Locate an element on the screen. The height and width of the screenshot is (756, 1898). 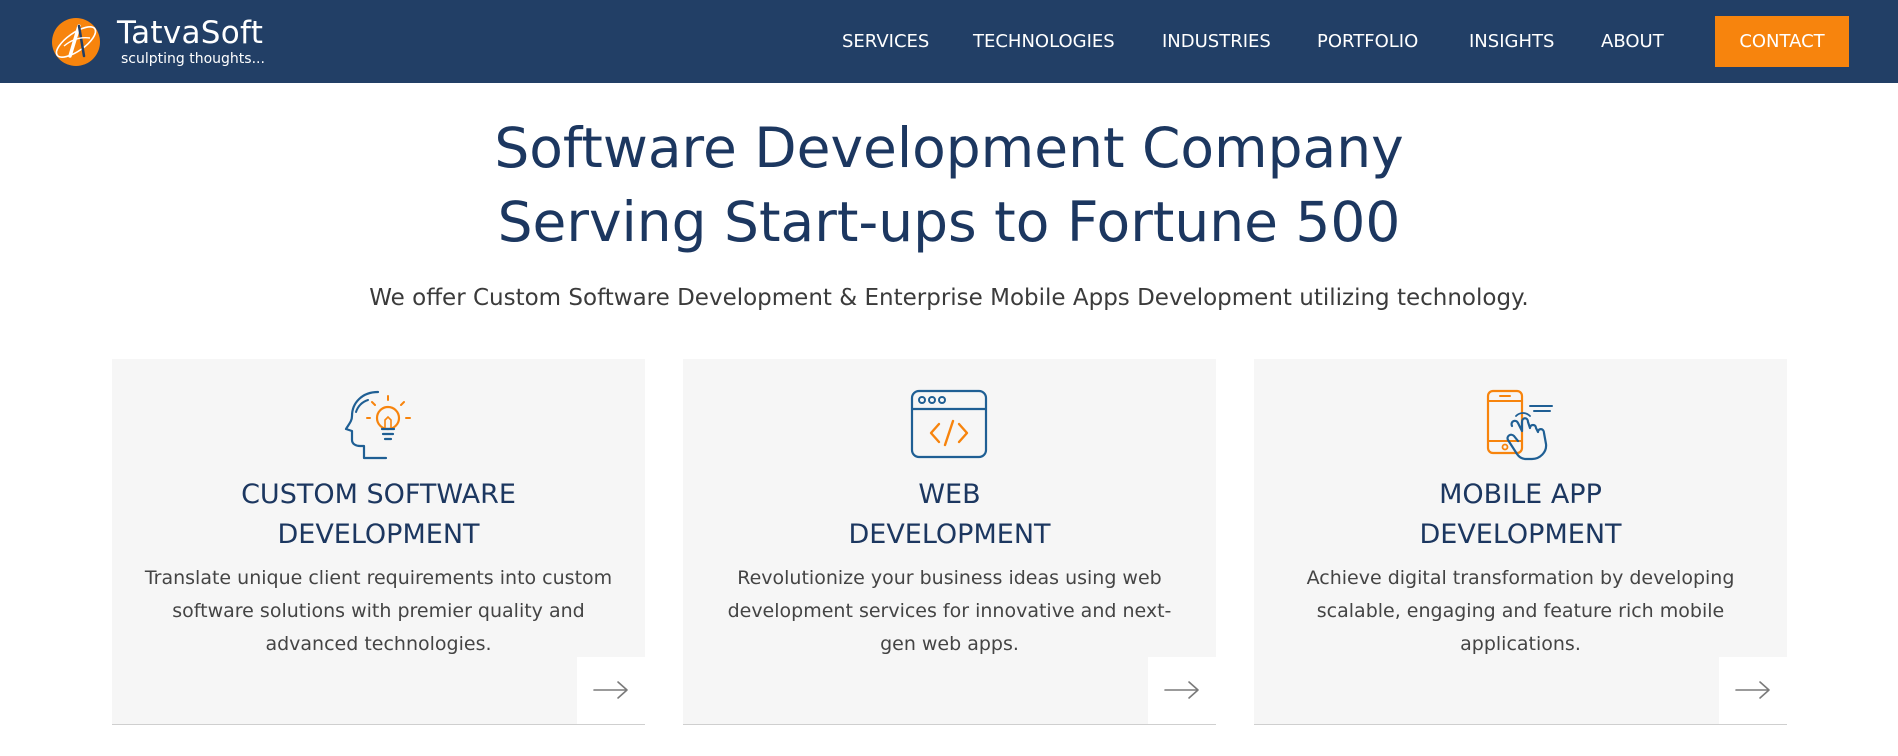
brand-name: TatvaSoft is located at coordinates (190, 33).